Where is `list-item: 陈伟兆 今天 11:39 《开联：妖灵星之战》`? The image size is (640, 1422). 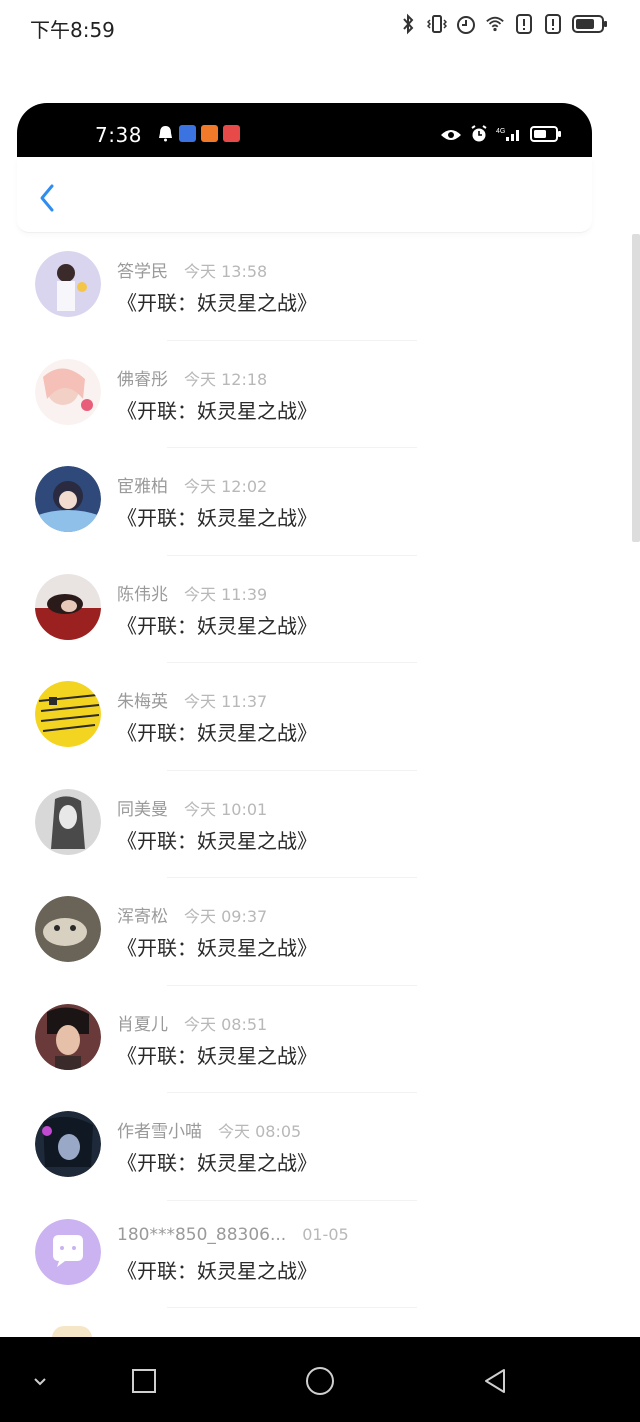
list-item: 陈伟兆 今天 11:39 《开联：妖灵星之战》 is located at coordinates (304, 609).